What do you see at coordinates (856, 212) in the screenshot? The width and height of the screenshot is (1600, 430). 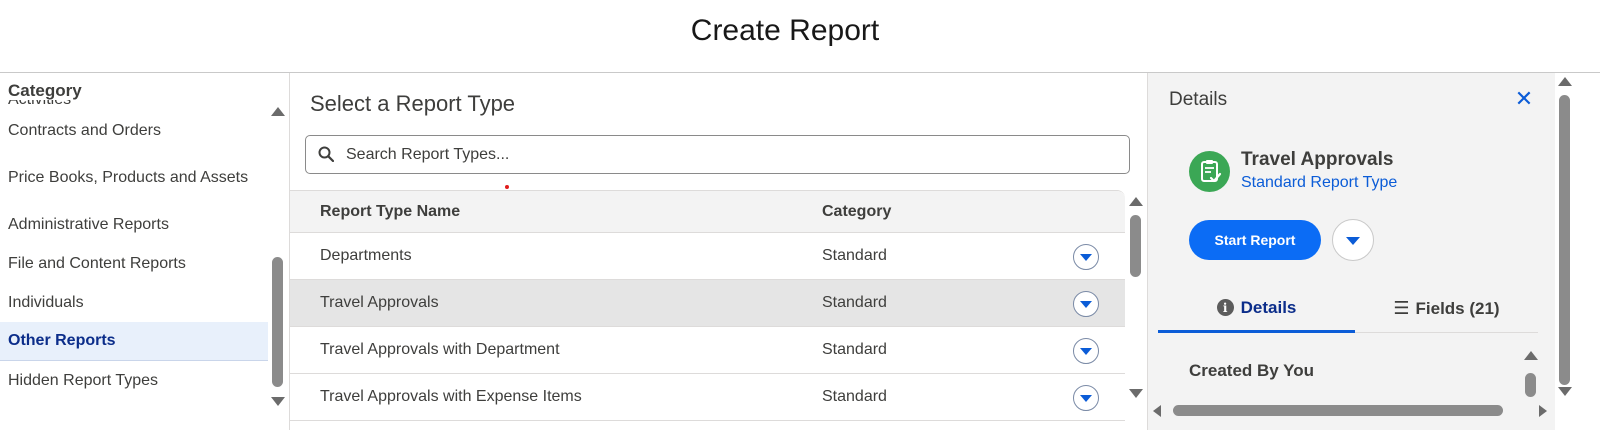 I see `column-header-category: Category` at bounding box center [856, 212].